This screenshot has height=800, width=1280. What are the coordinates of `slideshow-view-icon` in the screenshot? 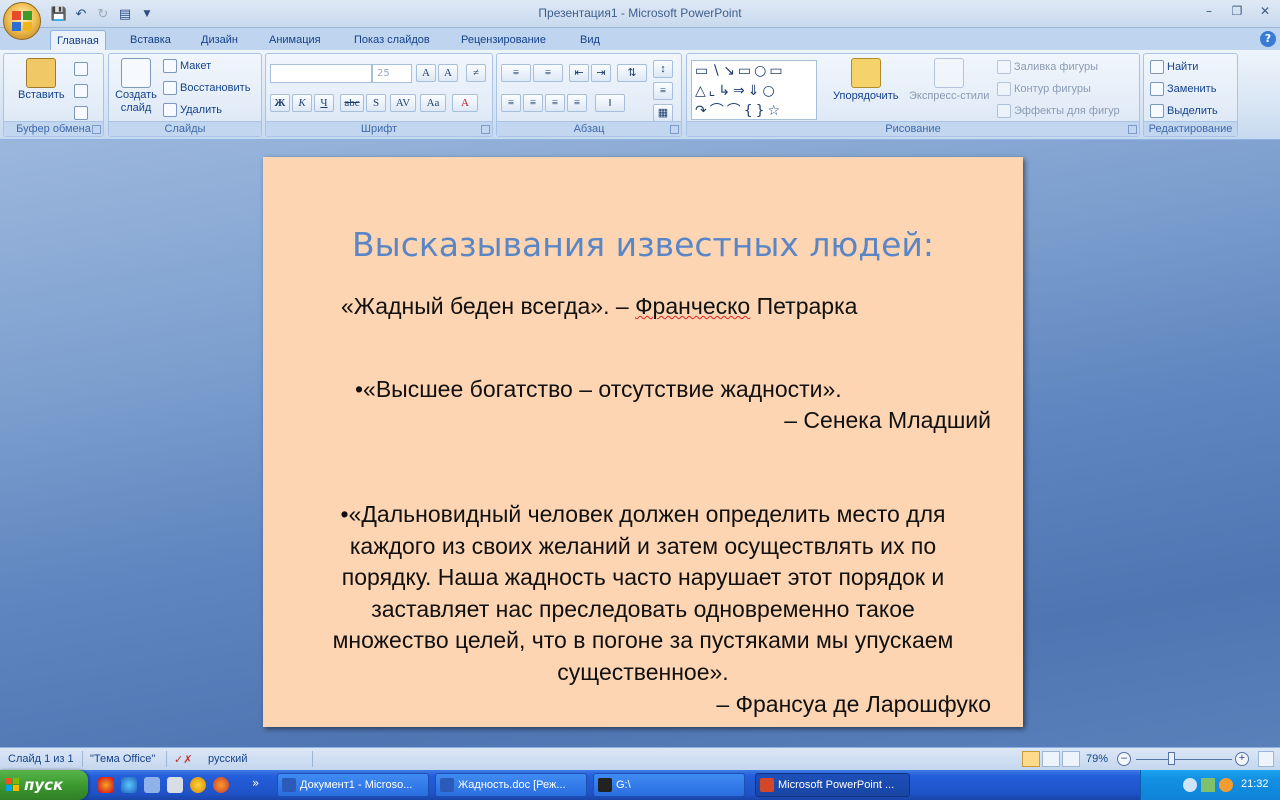 It's located at (1071, 759).